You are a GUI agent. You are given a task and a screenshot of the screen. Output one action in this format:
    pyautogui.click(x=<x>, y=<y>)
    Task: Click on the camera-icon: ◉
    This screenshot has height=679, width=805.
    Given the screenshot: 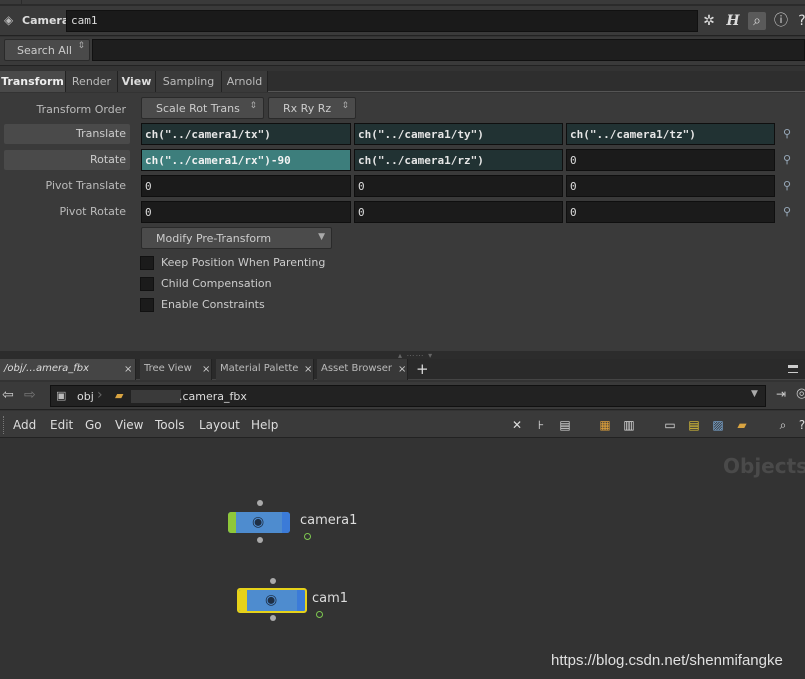 What is the action you would take?
    pyautogui.click(x=258, y=522)
    